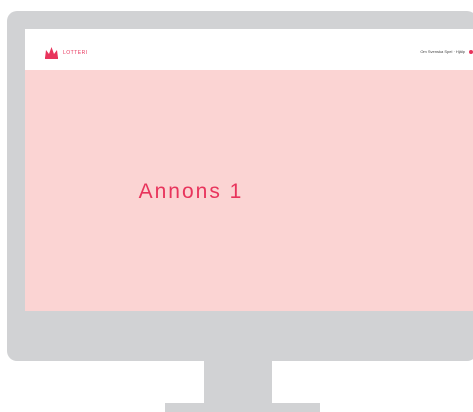 The width and height of the screenshot is (473, 412). What do you see at coordinates (471, 51) in the screenshot?
I see `accent-dot-icon` at bounding box center [471, 51].